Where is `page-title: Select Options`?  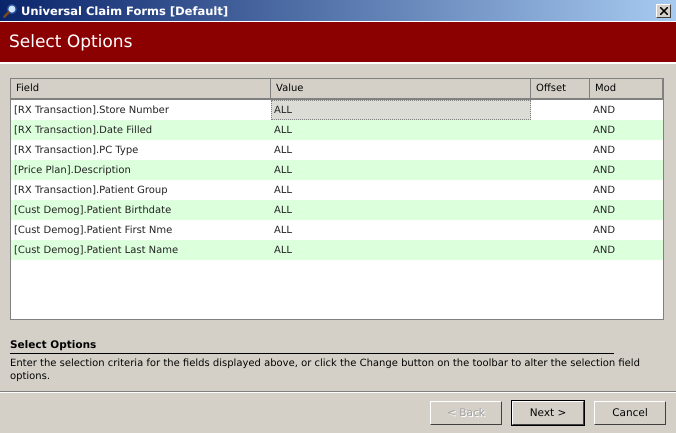 page-title: Select Options is located at coordinates (70, 42).